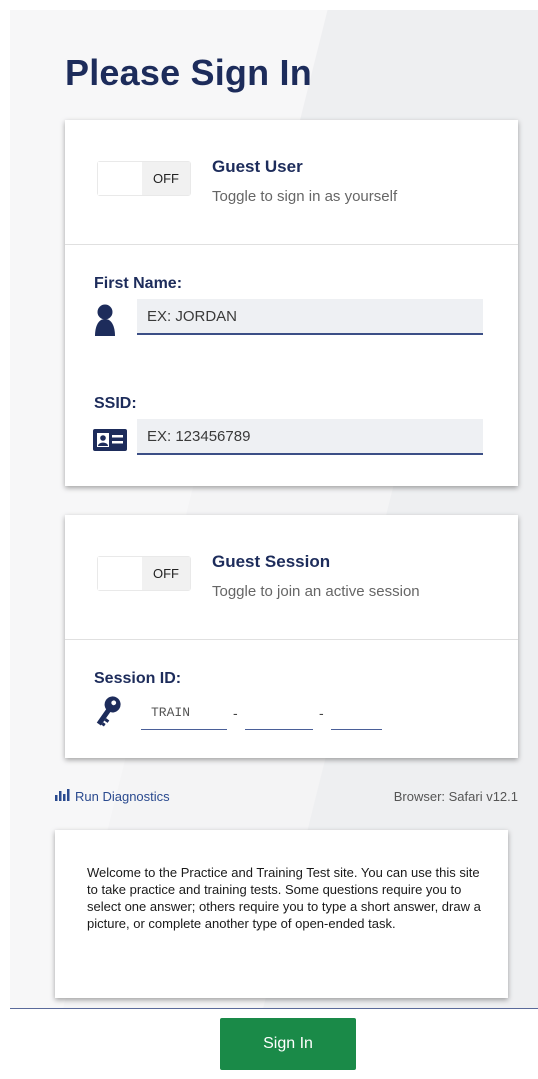 The width and height of the screenshot is (538, 1079). What do you see at coordinates (271, 561) in the screenshot?
I see `guest-session-title: Guest Session` at bounding box center [271, 561].